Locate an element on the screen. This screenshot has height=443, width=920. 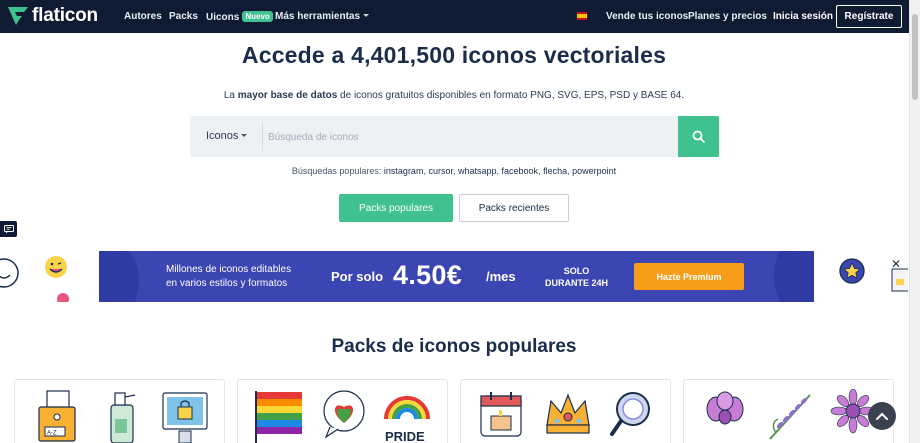
popular-term: powerpoint is located at coordinates (594, 171).